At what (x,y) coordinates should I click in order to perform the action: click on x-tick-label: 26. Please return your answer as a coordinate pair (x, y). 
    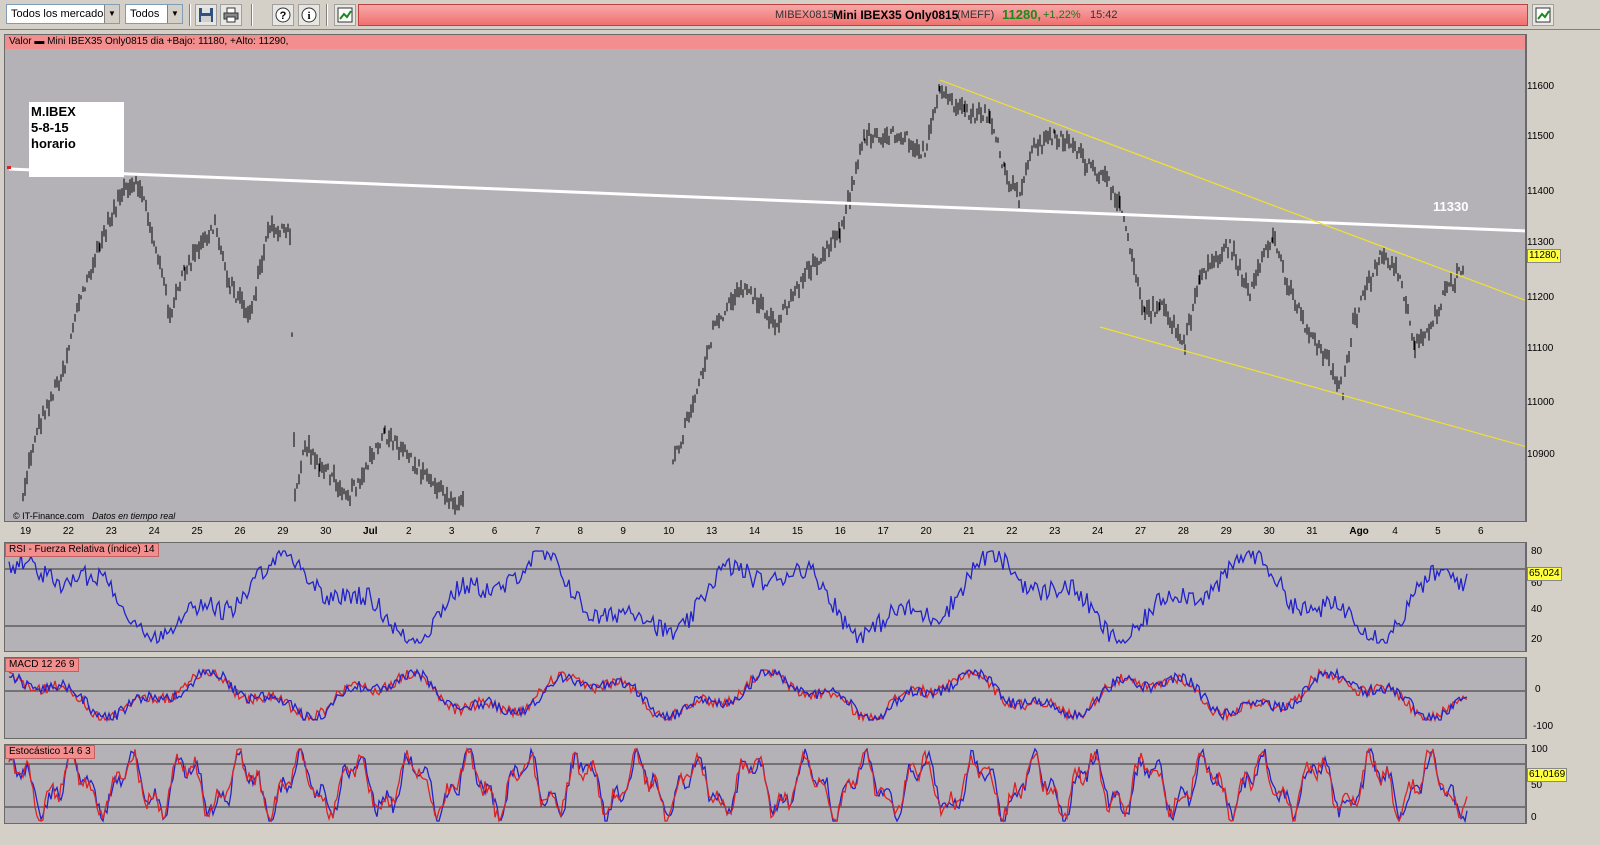
    Looking at the image, I should click on (240, 531).